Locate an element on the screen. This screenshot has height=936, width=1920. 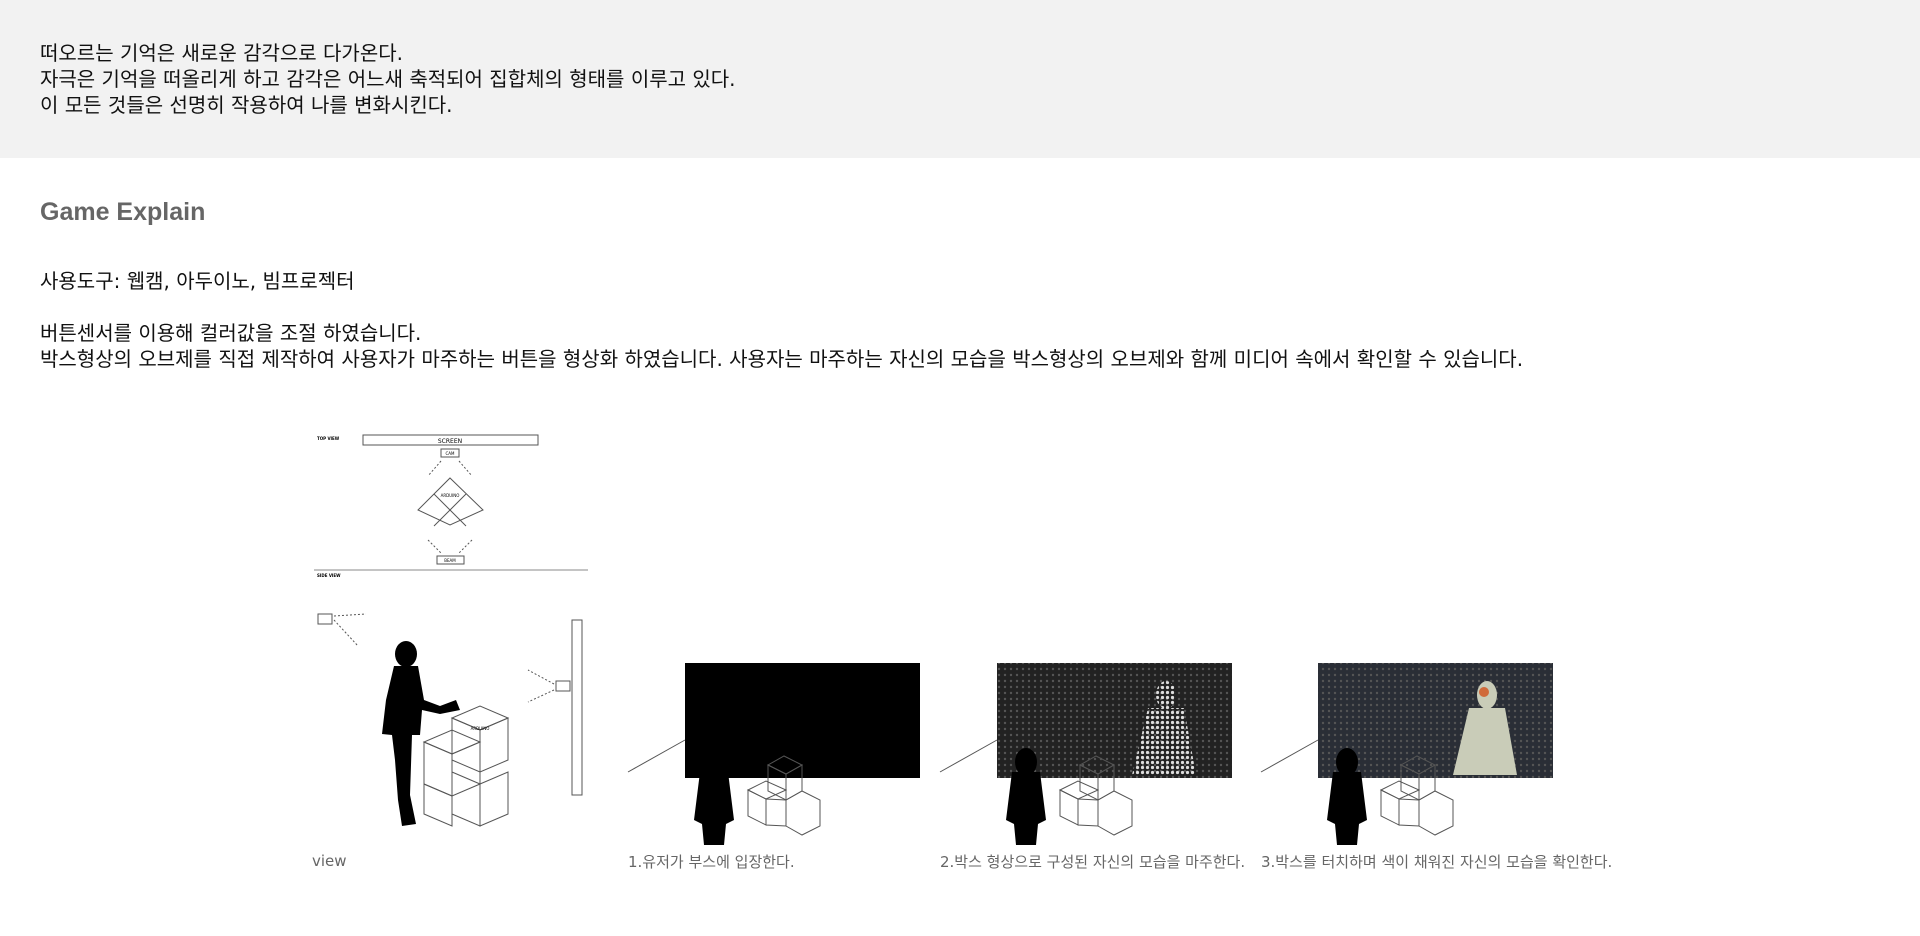
step-illustrations is located at coordinates (1090, 754).